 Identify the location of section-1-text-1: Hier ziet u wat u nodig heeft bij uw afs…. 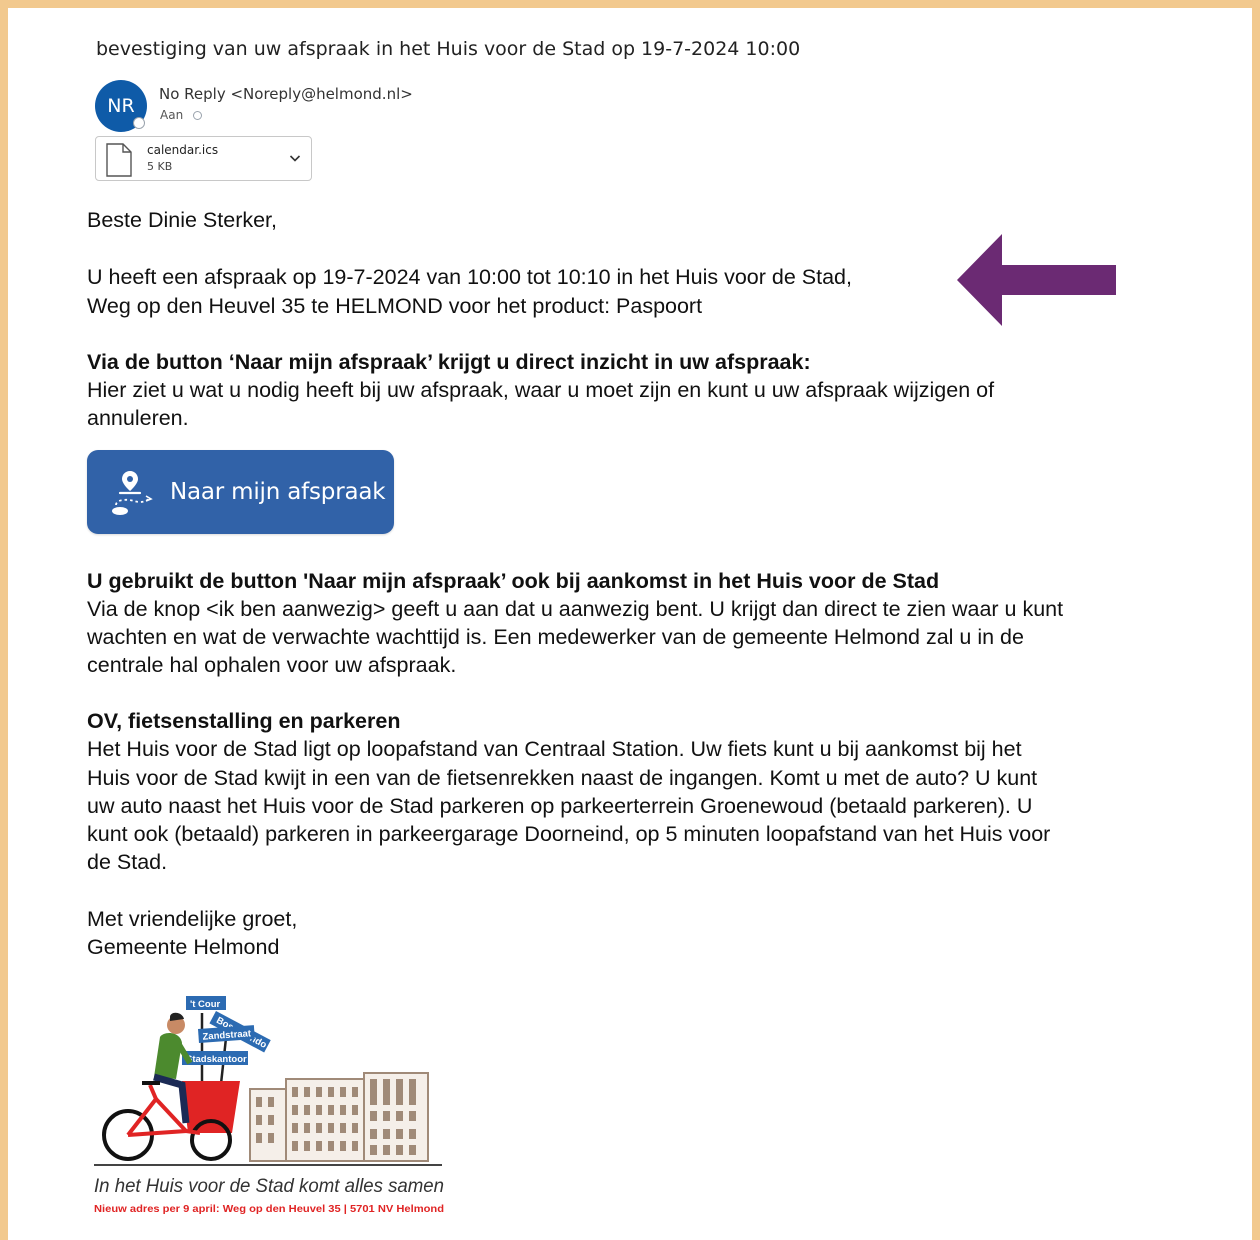
(541, 390).